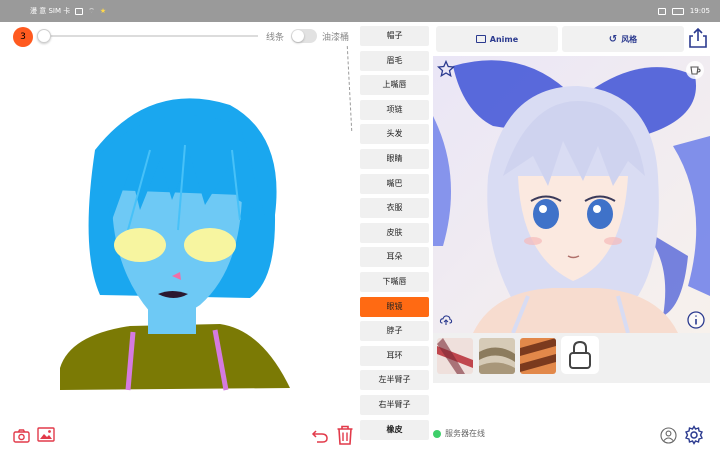  Describe the element at coordinates (394, 36) in the screenshot. I see `part-item-hat: 帽子` at that location.